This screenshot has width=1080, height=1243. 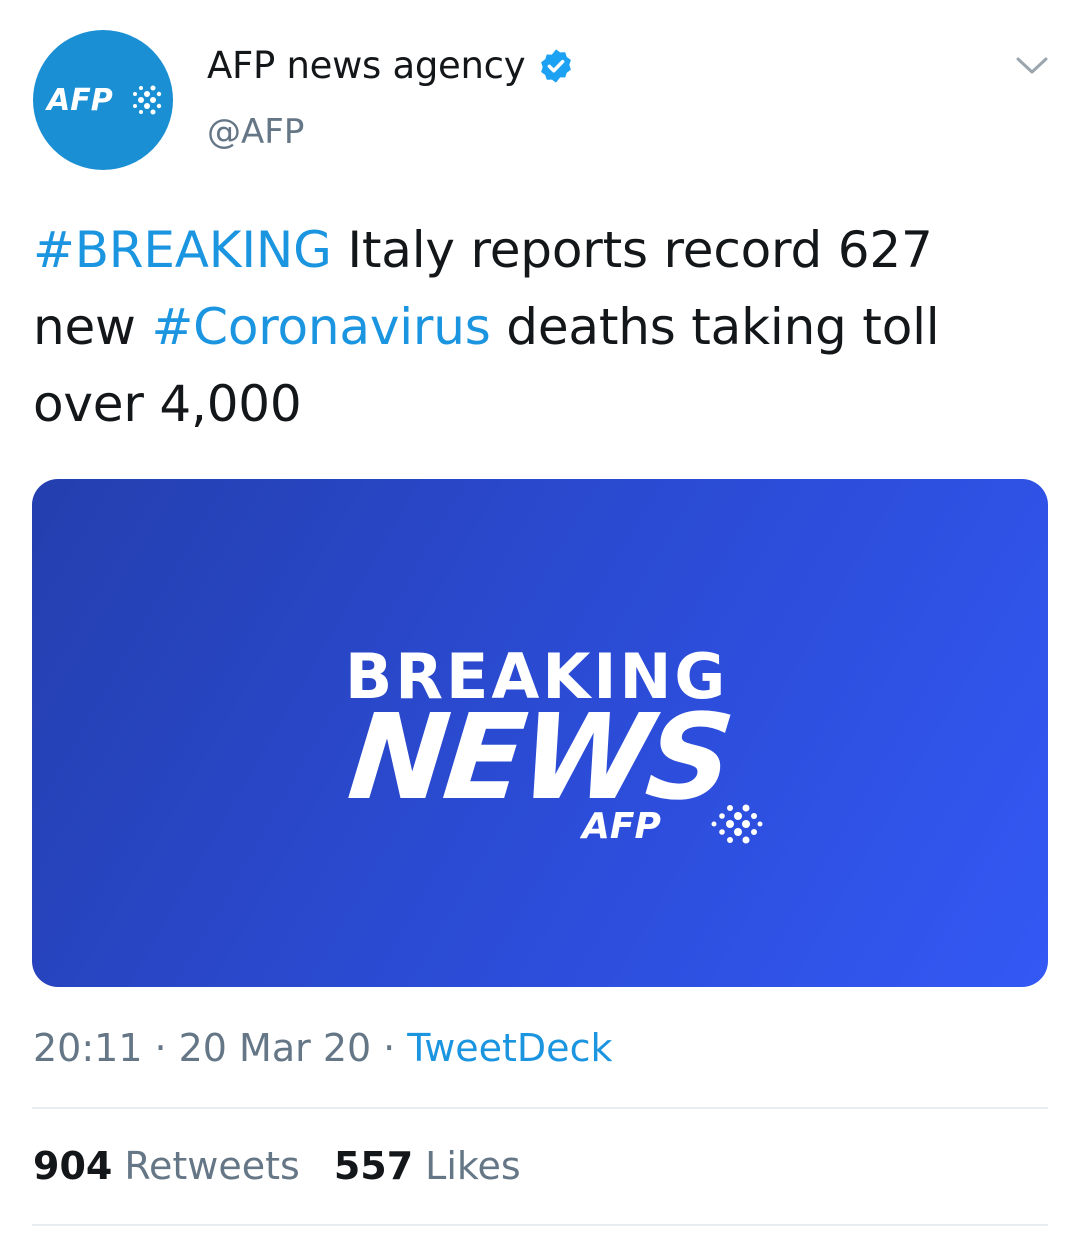 What do you see at coordinates (320, 327) in the screenshot?
I see `hashtag-coronavirus: #Coronavirus` at bounding box center [320, 327].